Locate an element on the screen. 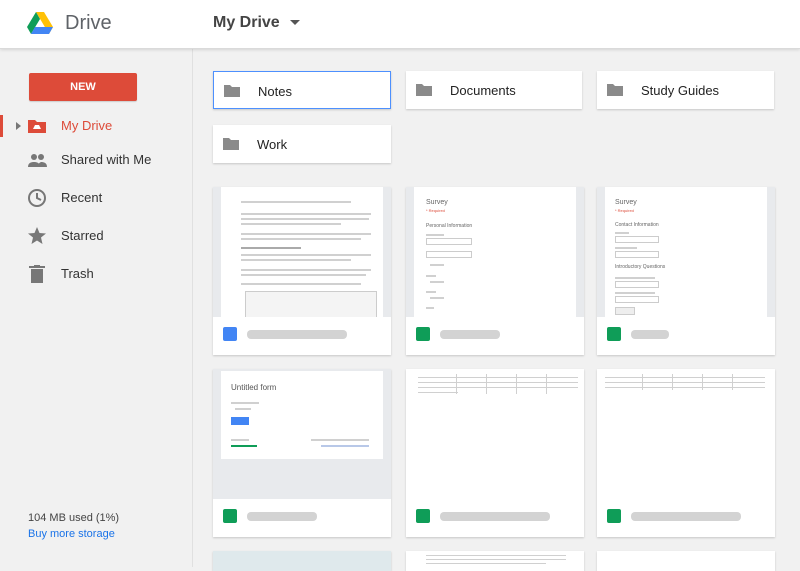 This screenshot has width=800, height=571. thumbnail-section-title-2: Introductory Questions is located at coordinates (640, 267).